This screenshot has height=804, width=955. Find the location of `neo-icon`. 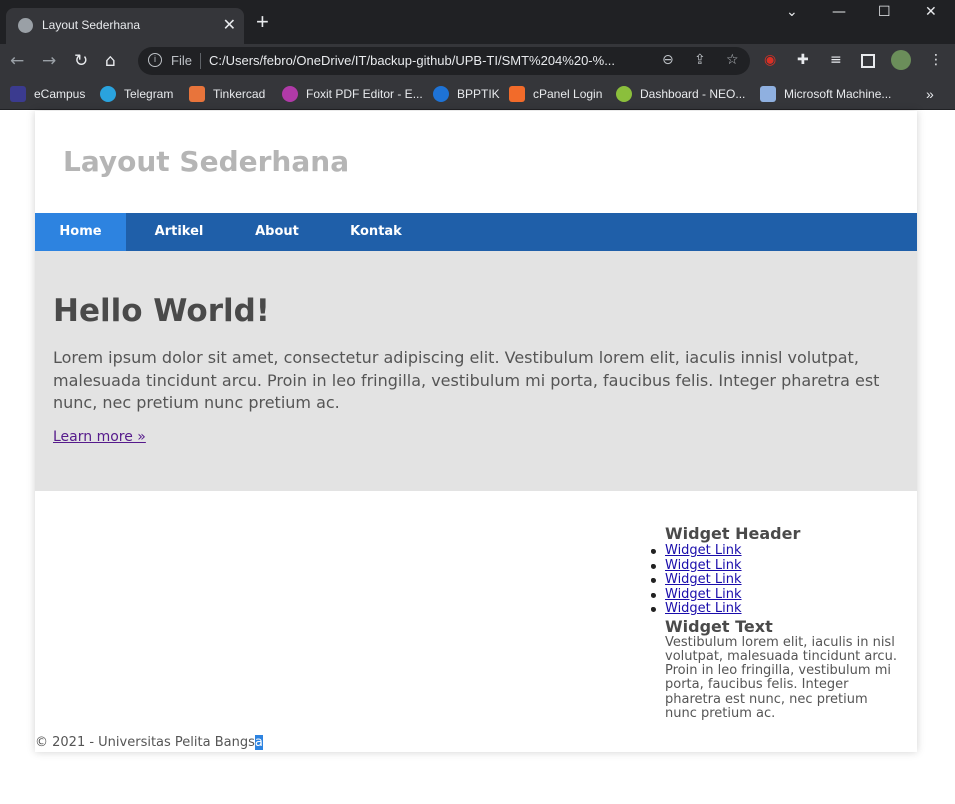

neo-icon is located at coordinates (624, 94).